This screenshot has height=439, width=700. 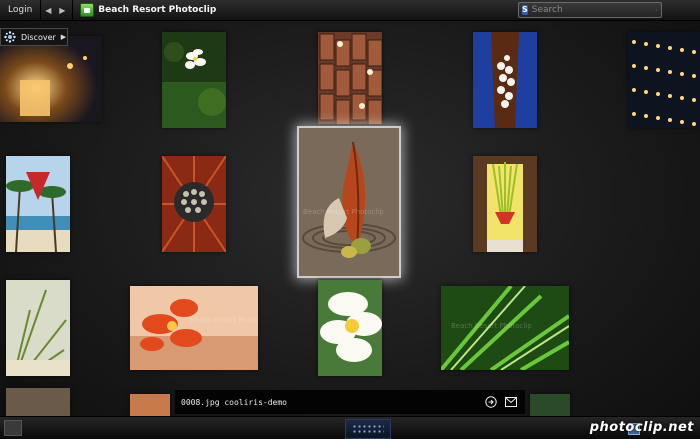 I want to click on candle-grid-image, so click(x=664, y=80).